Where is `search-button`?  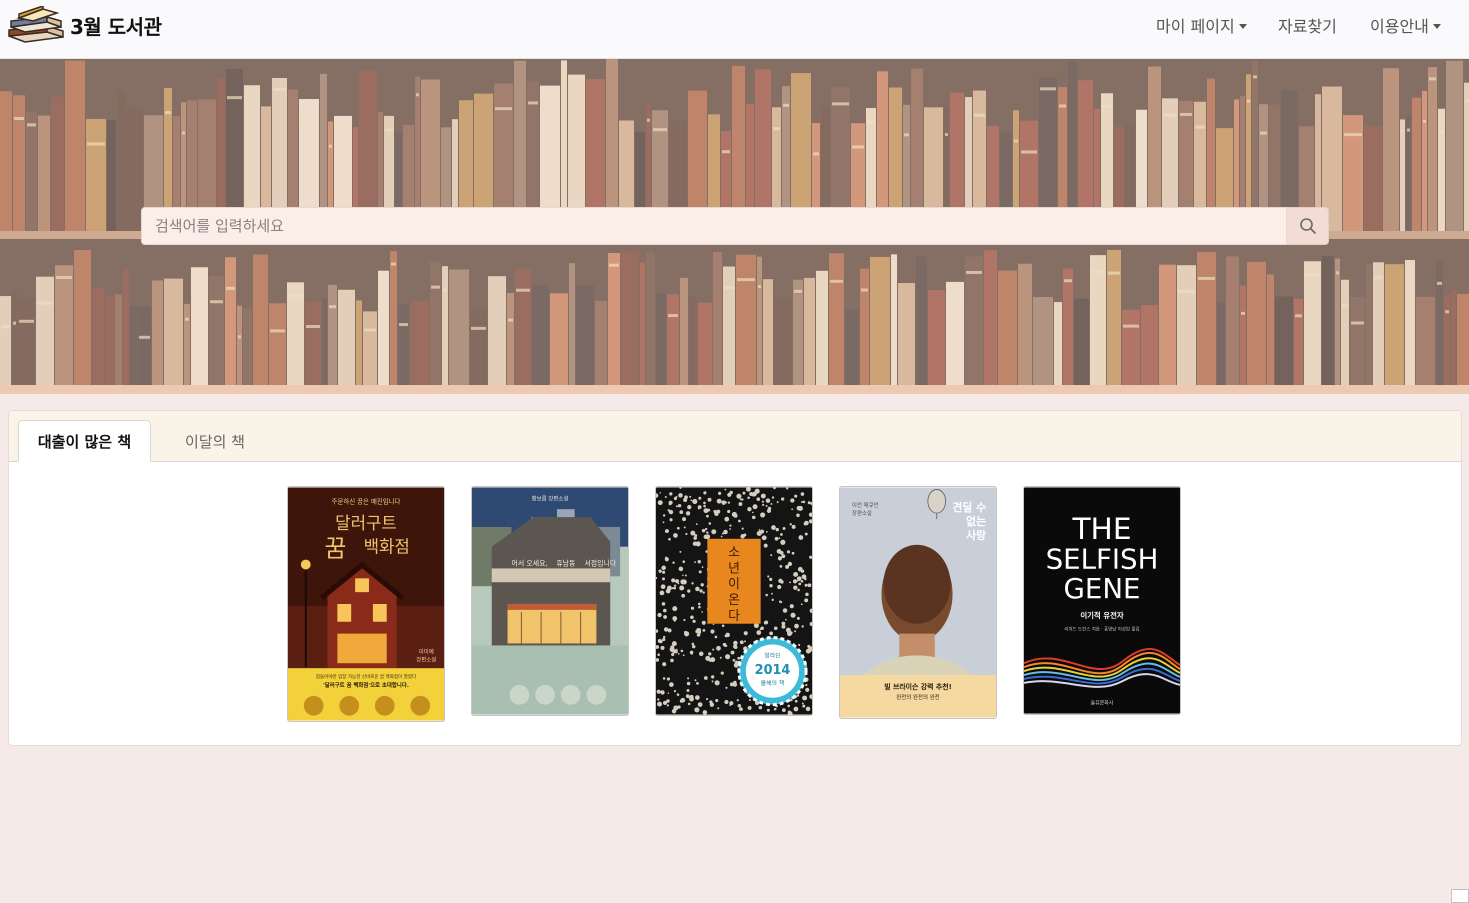
search-button is located at coordinates (1308, 226).